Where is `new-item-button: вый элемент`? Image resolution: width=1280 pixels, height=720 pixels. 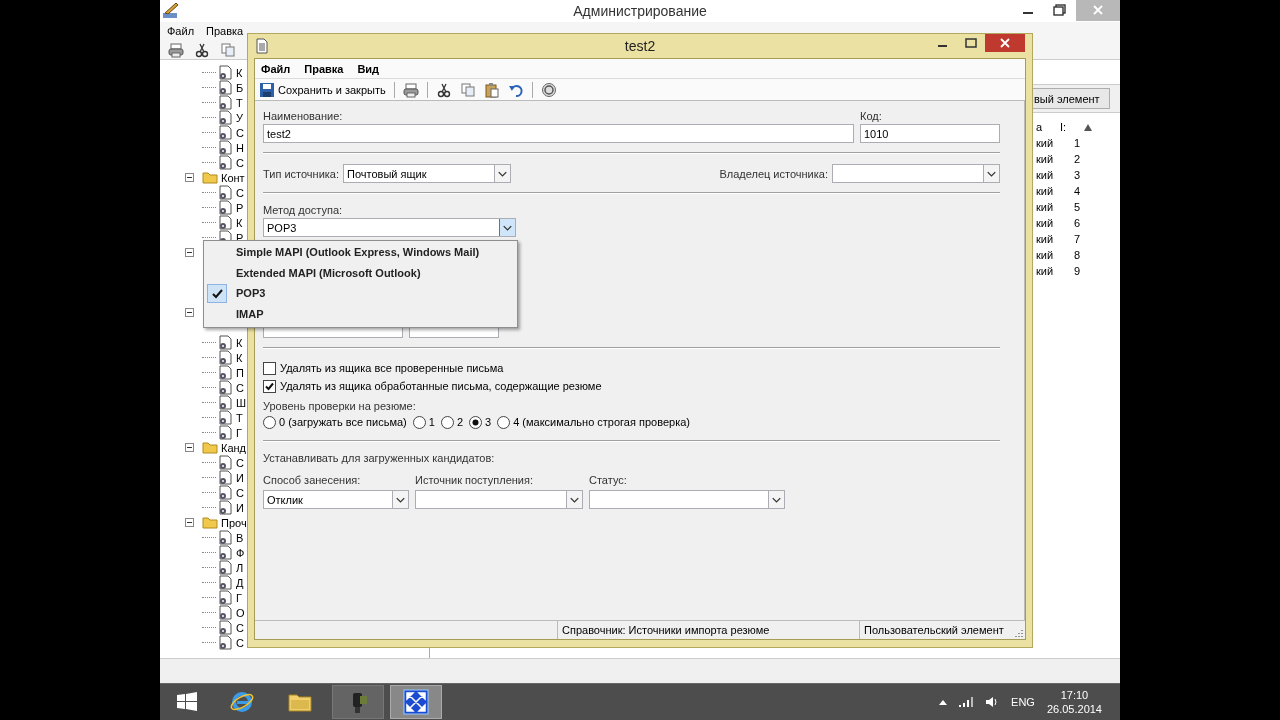
new-item-button: вый элемент is located at coordinates (1071, 98).